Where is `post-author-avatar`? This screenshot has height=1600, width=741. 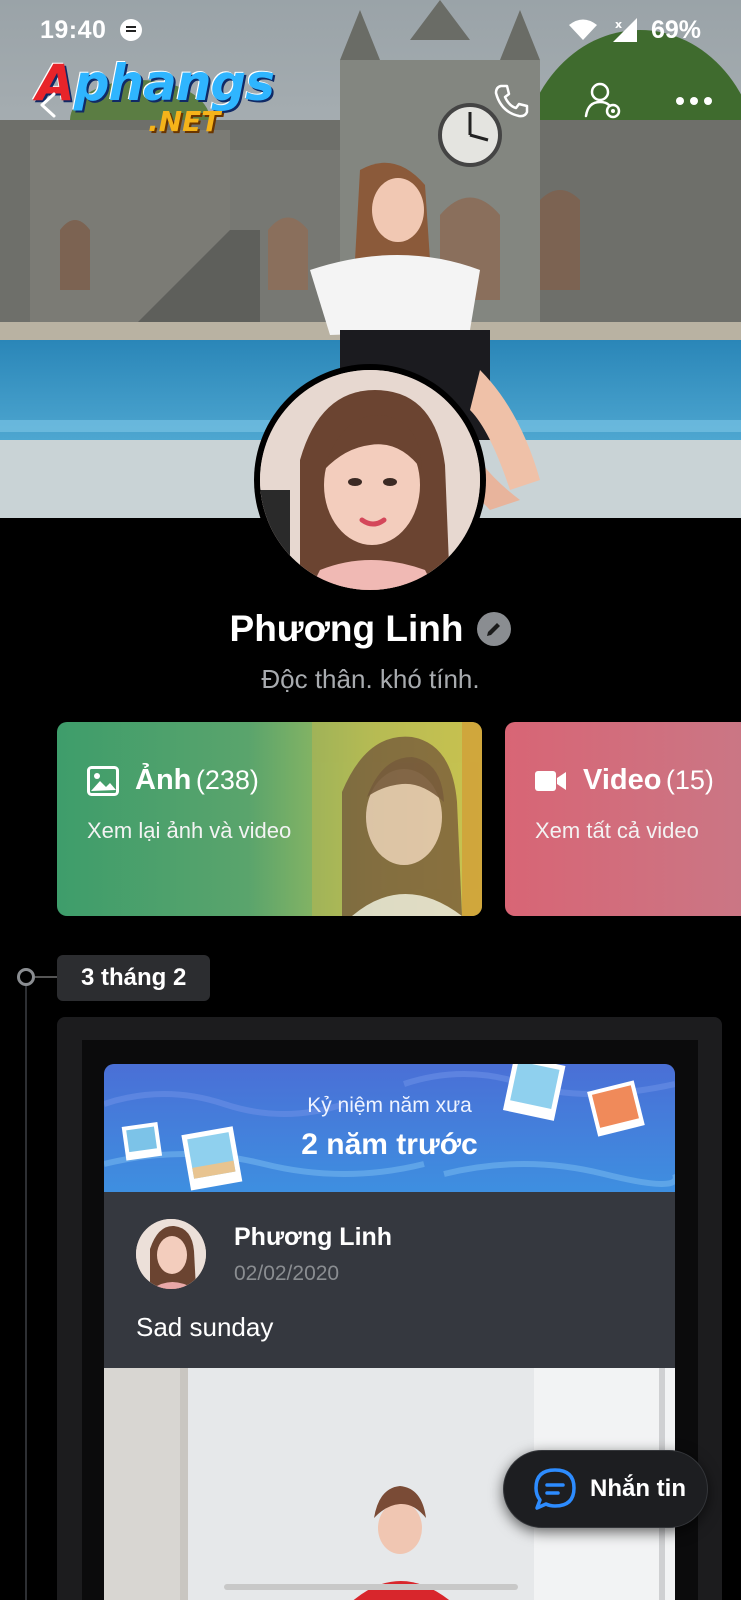
post-author-avatar is located at coordinates (171, 1254).